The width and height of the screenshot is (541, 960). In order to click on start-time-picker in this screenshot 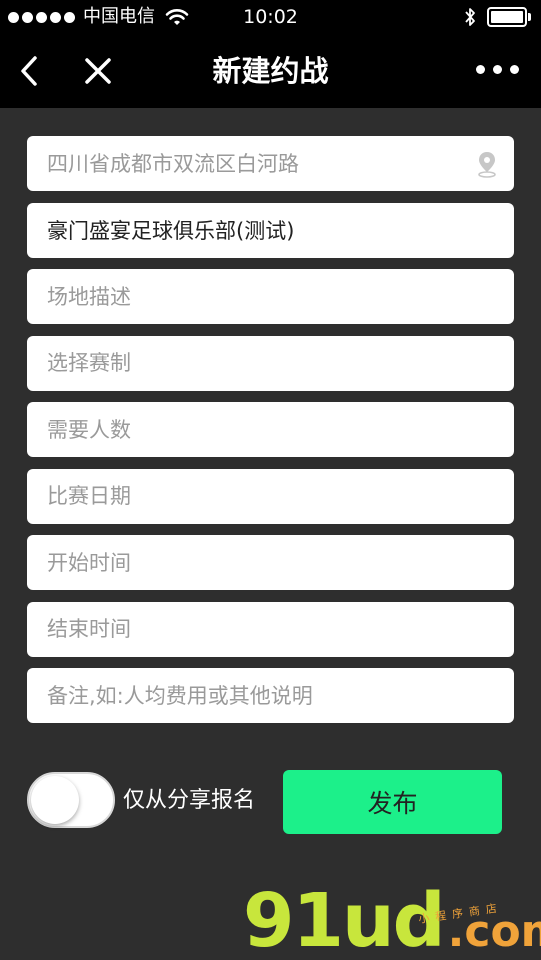, I will do `click(270, 562)`.